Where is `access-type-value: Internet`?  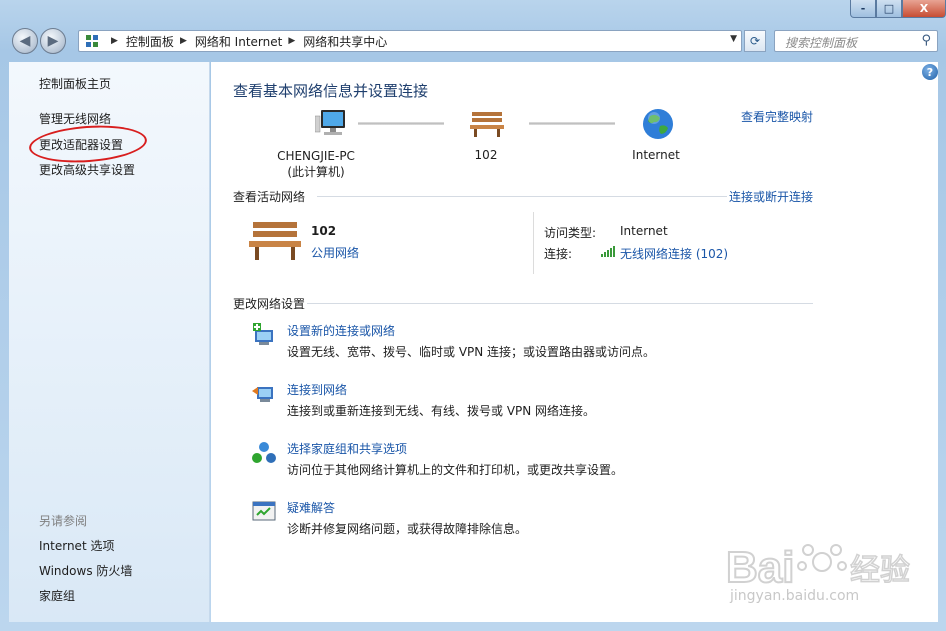 access-type-value: Internet is located at coordinates (644, 231).